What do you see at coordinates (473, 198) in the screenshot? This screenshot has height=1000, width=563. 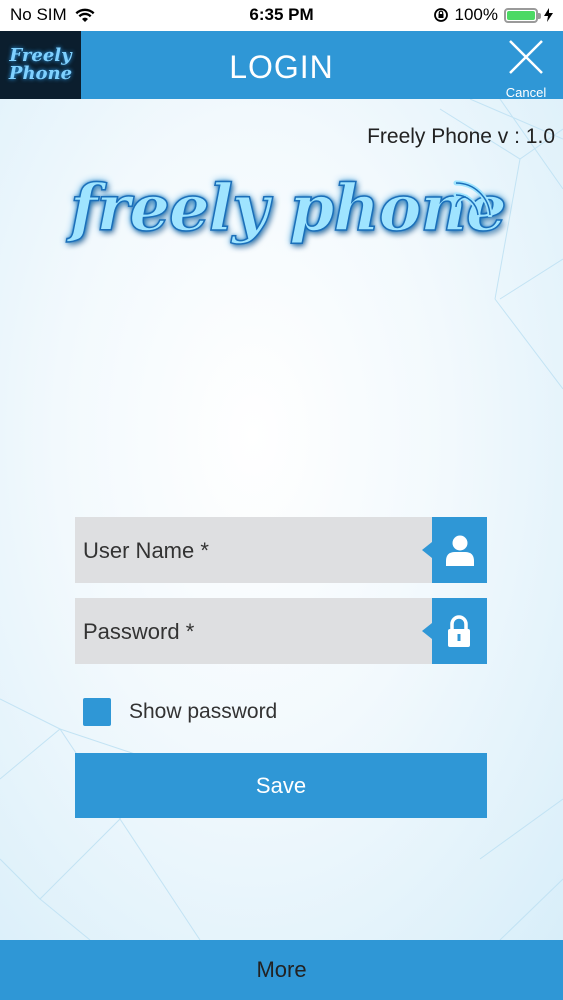 I see `signal-waves-icon` at bounding box center [473, 198].